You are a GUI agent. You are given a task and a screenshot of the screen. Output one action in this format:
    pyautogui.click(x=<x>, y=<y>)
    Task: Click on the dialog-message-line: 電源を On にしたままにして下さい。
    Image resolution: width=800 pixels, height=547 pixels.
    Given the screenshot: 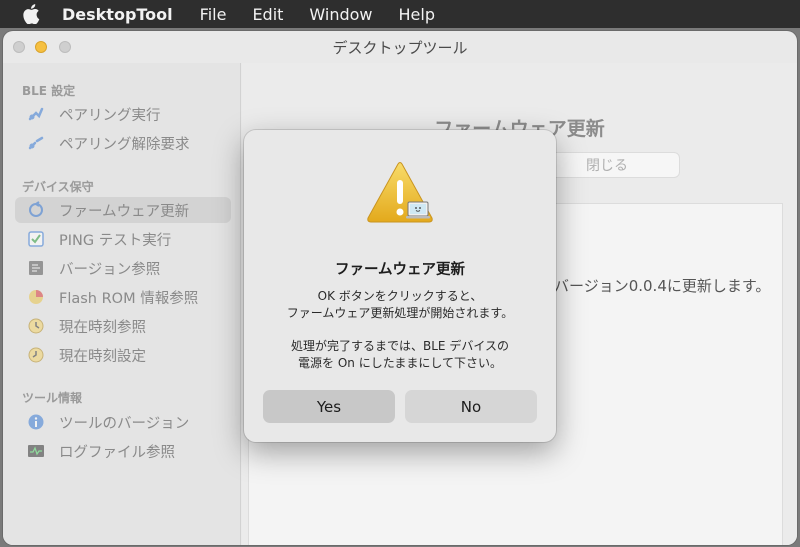 What is the action you would take?
    pyautogui.click(x=400, y=363)
    